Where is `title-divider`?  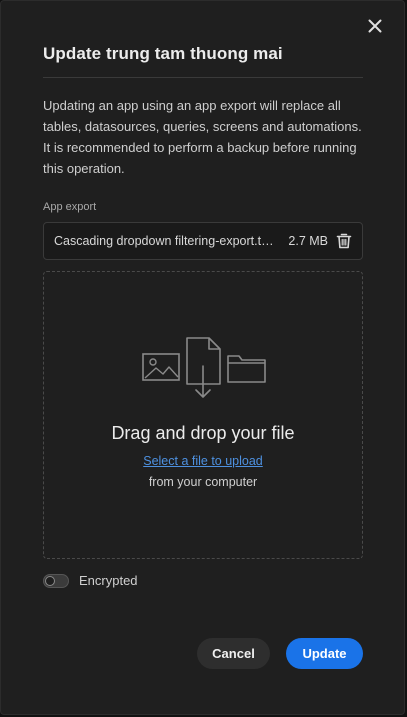
title-divider is located at coordinates (203, 77).